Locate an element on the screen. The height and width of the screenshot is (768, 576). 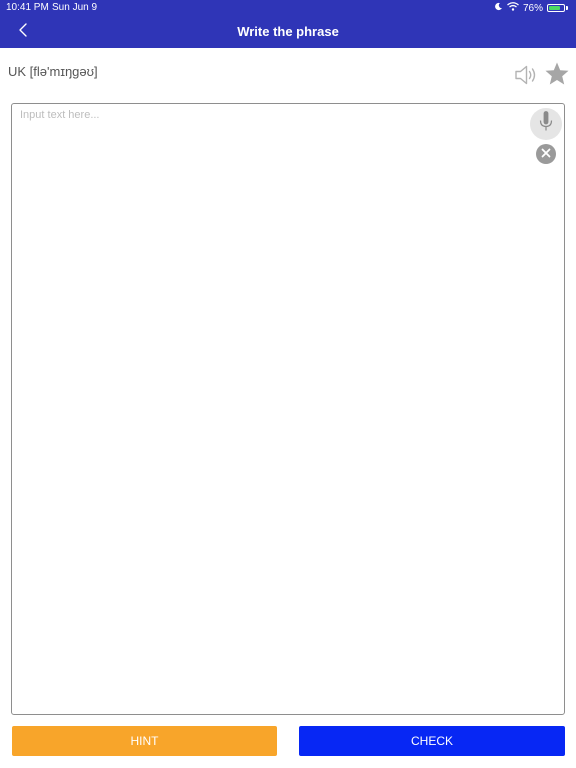
status-time: 10:41 PM is located at coordinates (27, 7).